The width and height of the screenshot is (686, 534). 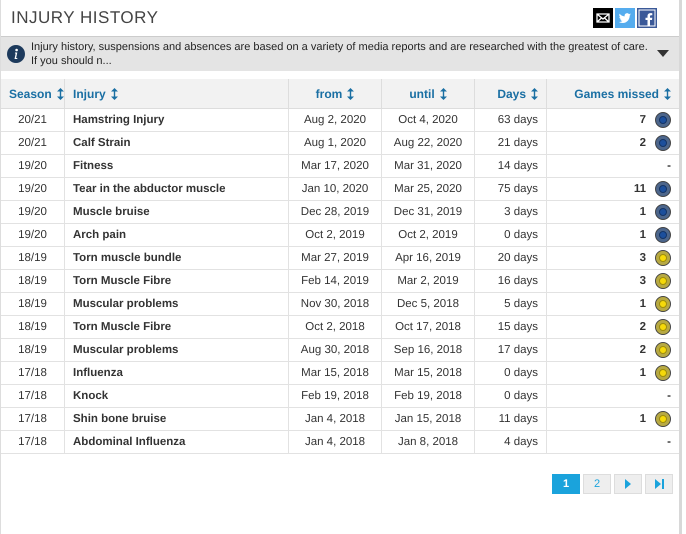 What do you see at coordinates (427, 304) in the screenshot?
I see `table-cell: Dec 5, 2018` at bounding box center [427, 304].